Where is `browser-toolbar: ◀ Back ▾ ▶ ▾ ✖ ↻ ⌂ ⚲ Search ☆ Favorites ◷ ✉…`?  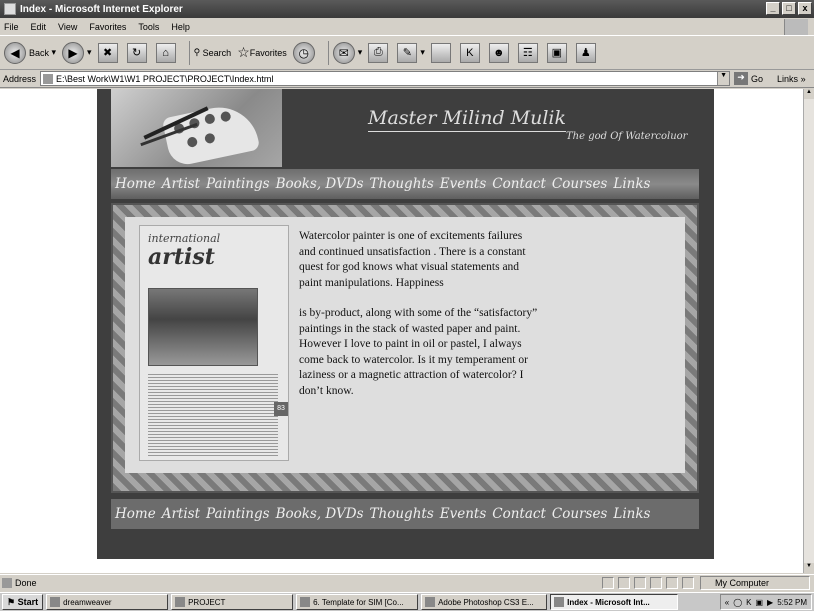 browser-toolbar: ◀ Back ▾ ▶ ▾ ✖ ↻ ⌂ ⚲ Search ☆ Favorites ◷ ✉… is located at coordinates (407, 53).